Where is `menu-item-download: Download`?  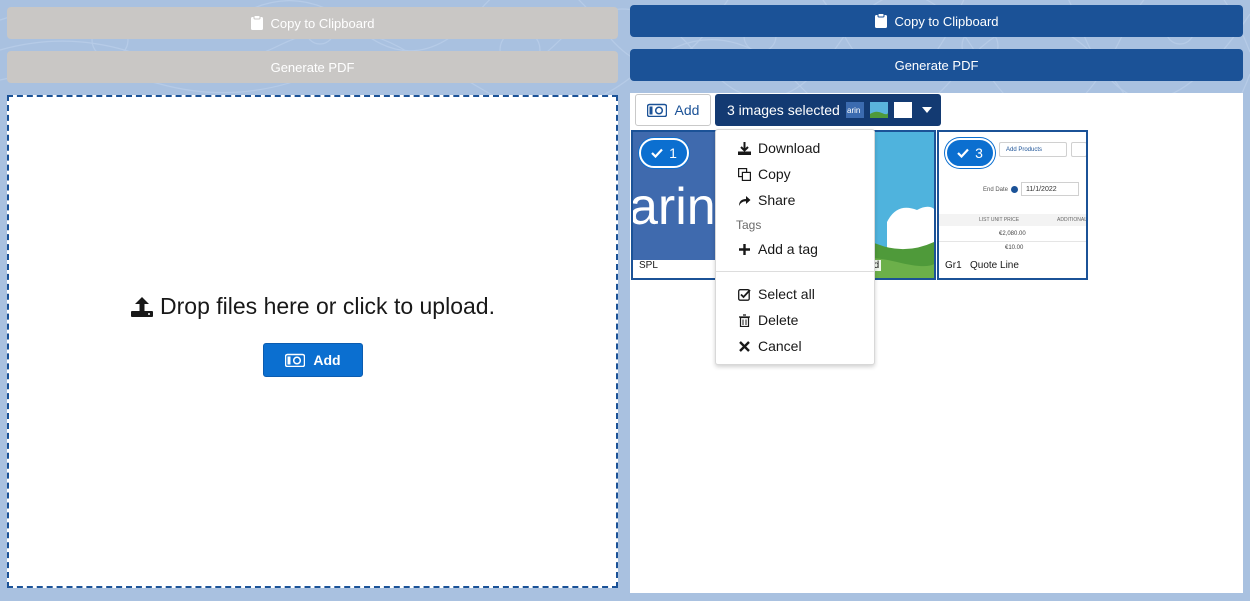
menu-item-download: Download is located at coordinates (779, 148).